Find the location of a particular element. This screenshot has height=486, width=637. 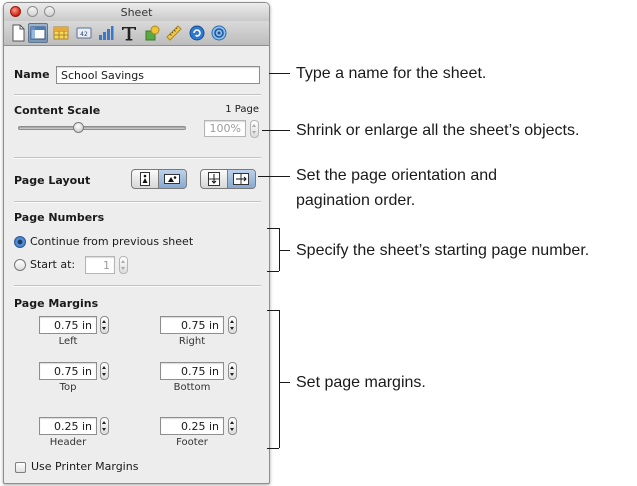

content-scale-label: Content Scale is located at coordinates (57, 110).